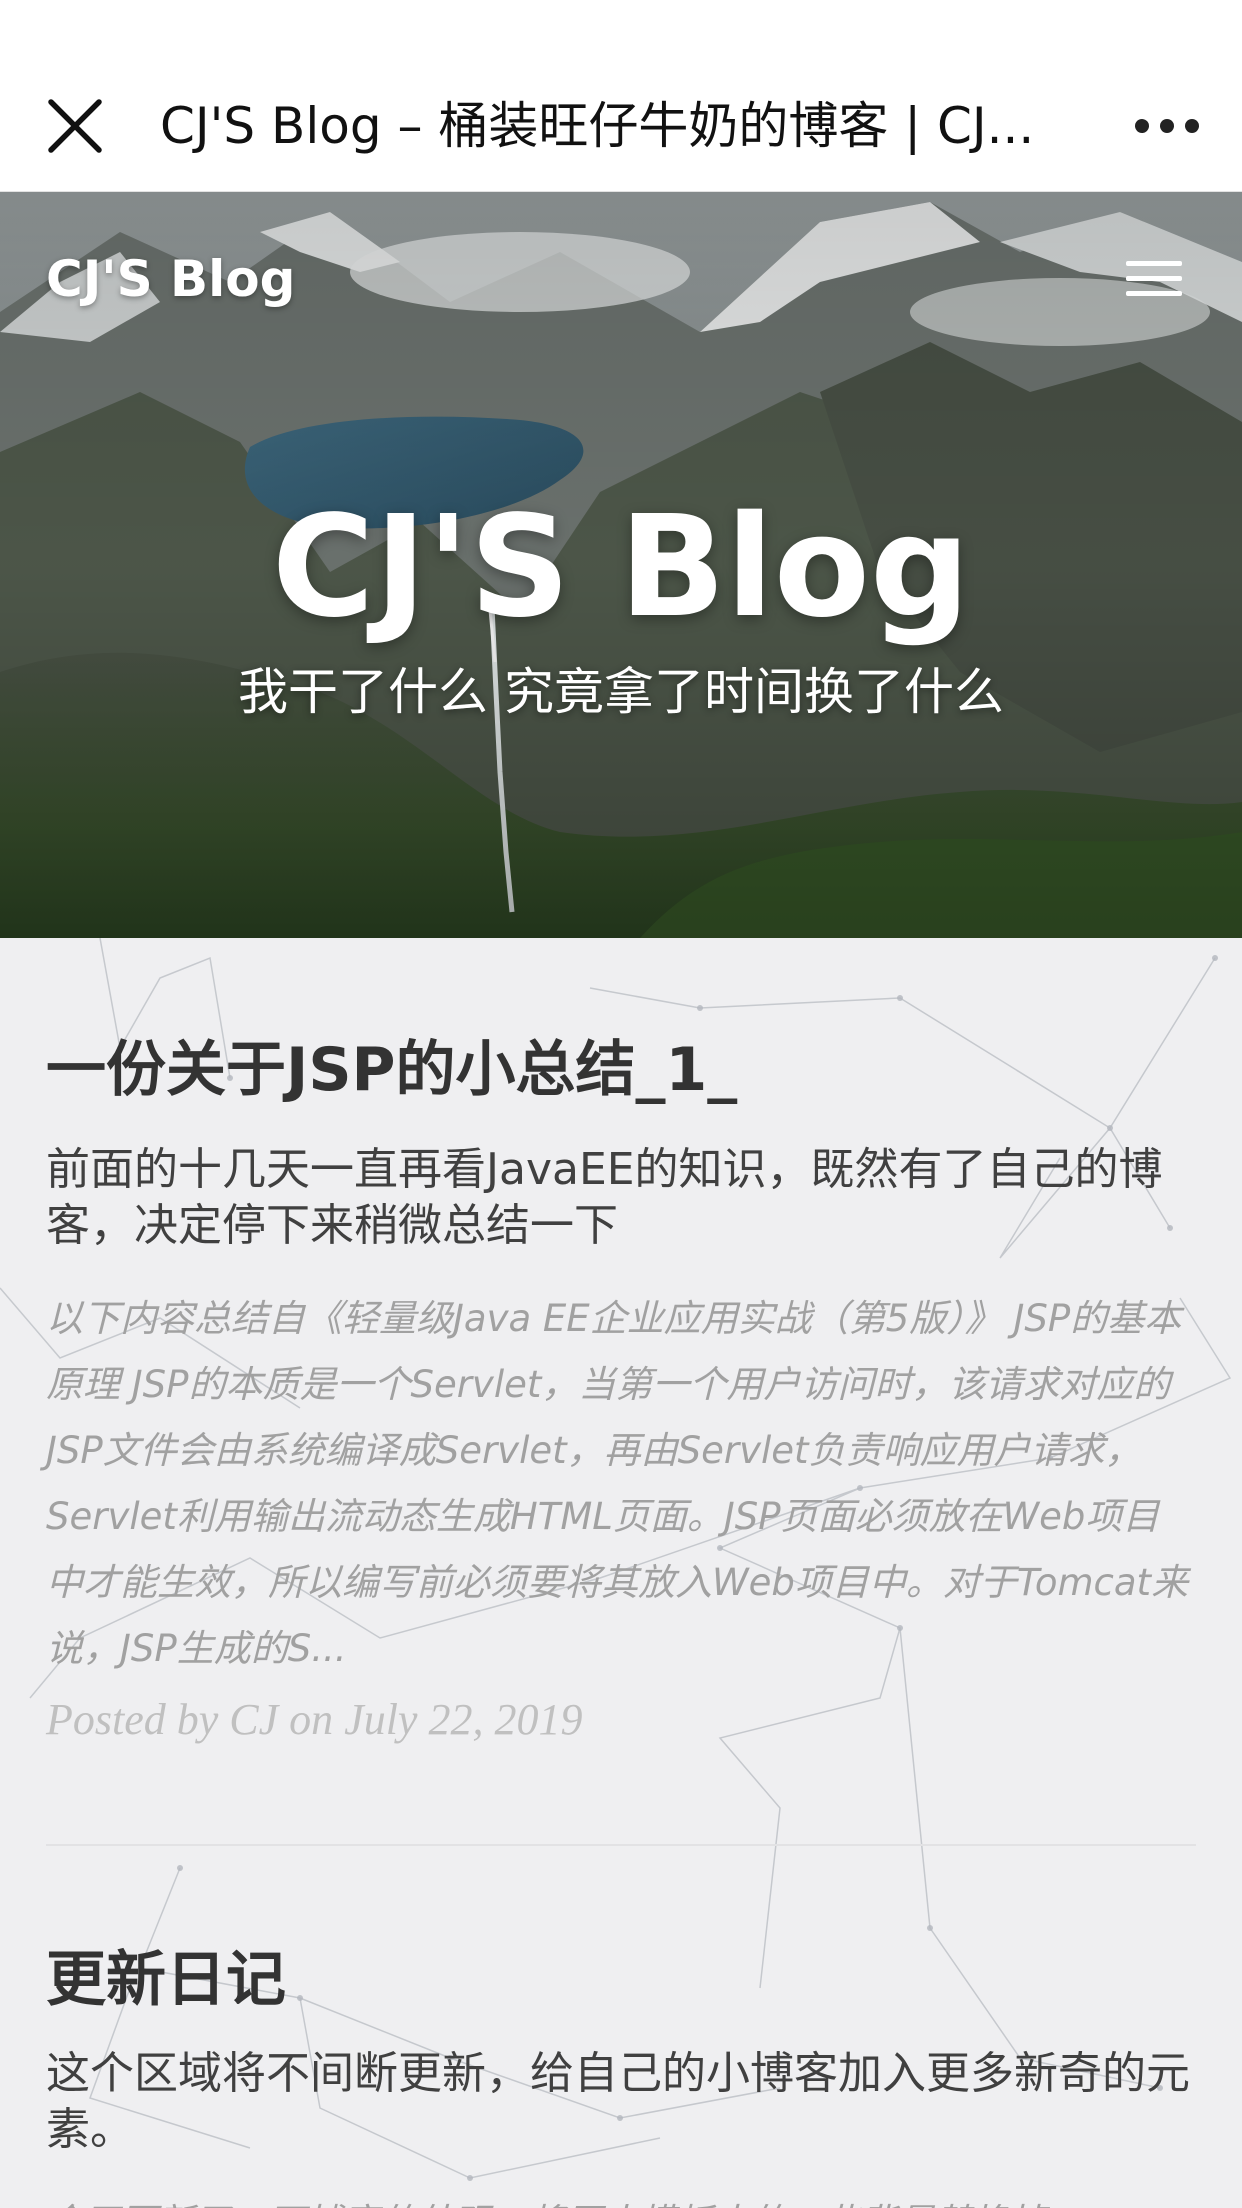 This screenshot has width=1242, height=2208. I want to click on menu-button, so click(1158, 278).